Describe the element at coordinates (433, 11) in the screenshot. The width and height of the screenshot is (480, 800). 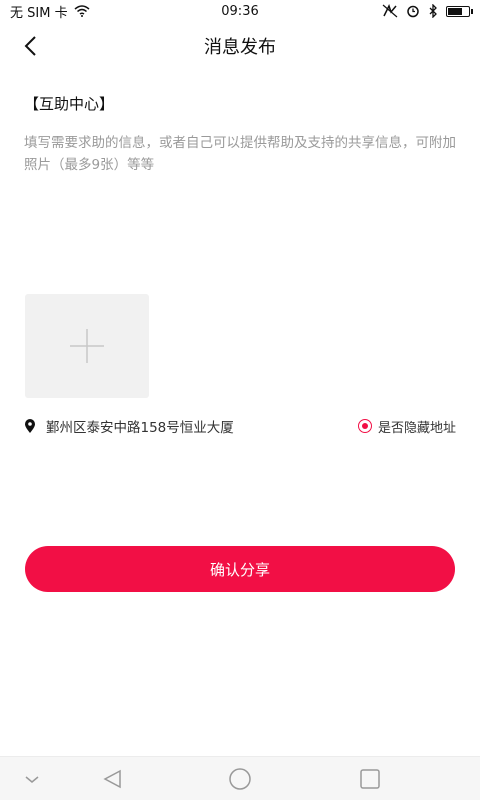
I see `bluetooth-icon` at that location.